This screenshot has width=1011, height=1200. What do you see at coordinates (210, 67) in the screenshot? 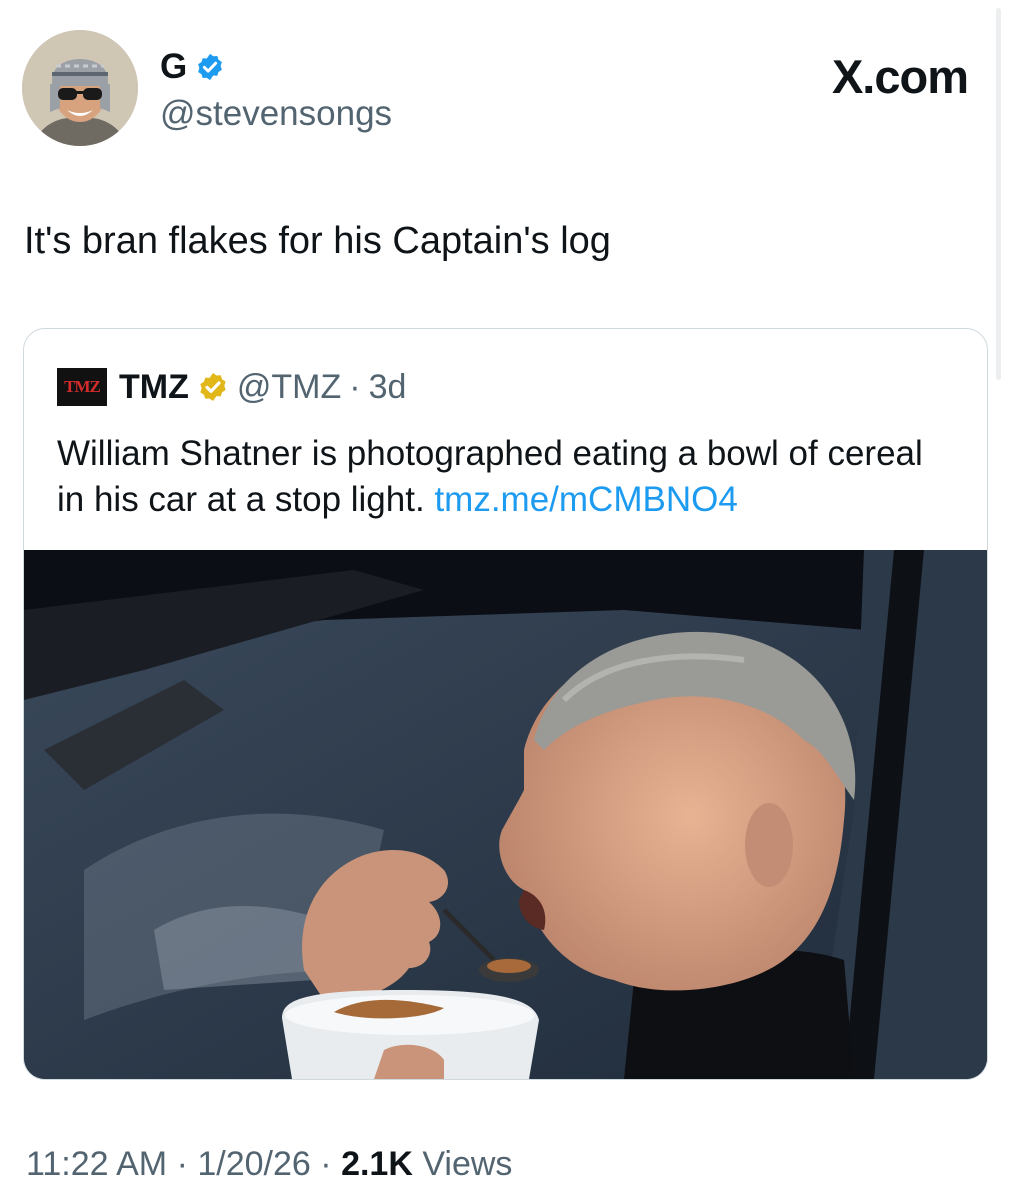
I see `blue-verified-badge-icon` at bounding box center [210, 67].